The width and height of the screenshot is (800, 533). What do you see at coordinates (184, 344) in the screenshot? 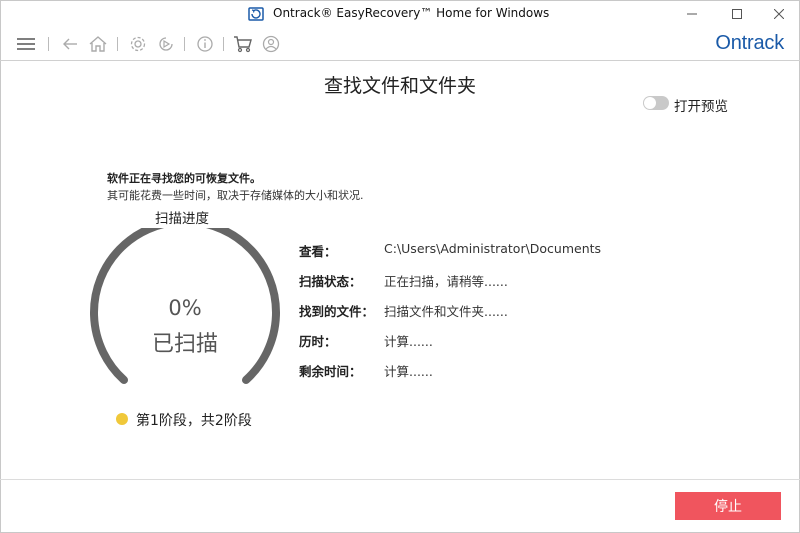
I see `progress-sub-label: 已扫描` at bounding box center [184, 344].